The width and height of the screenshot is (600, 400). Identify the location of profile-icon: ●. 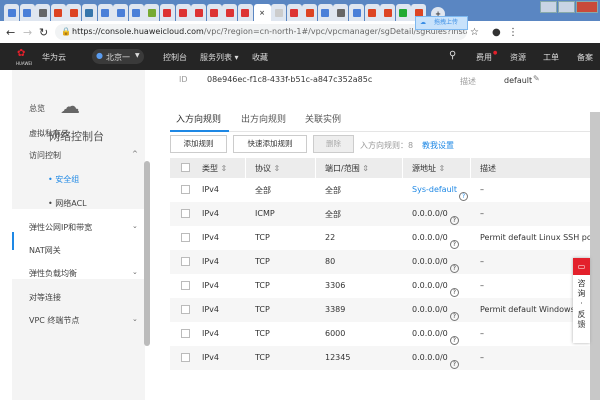
(496, 32).